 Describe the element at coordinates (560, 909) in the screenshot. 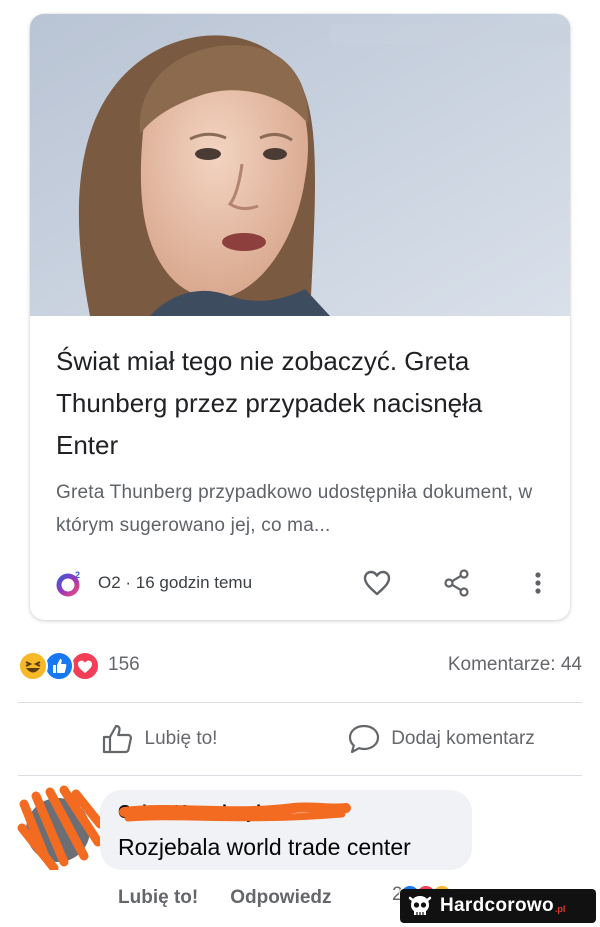

I see `watermark-tld: .pl` at that location.